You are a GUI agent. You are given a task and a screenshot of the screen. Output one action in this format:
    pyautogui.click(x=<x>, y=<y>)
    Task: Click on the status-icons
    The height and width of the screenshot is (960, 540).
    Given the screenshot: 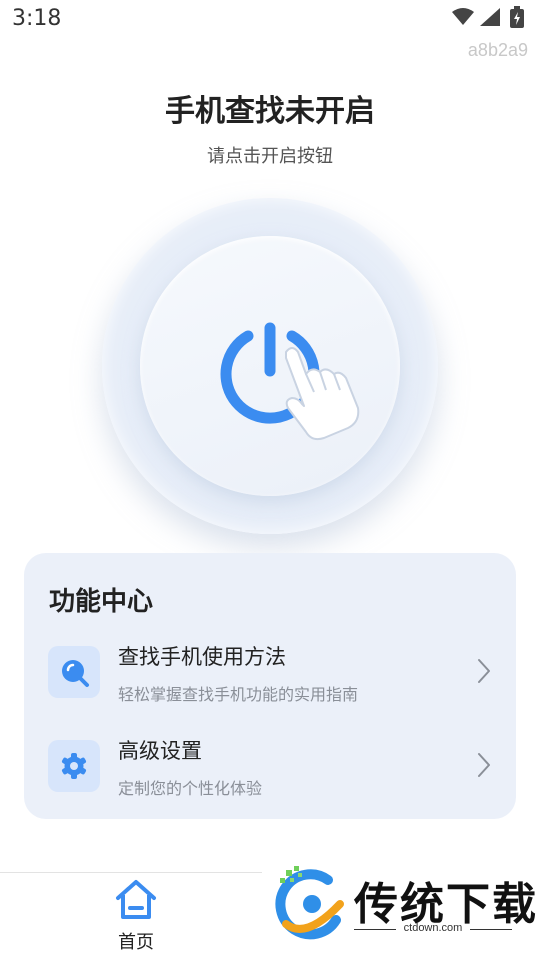 What is the action you would take?
    pyautogui.click(x=476, y=17)
    